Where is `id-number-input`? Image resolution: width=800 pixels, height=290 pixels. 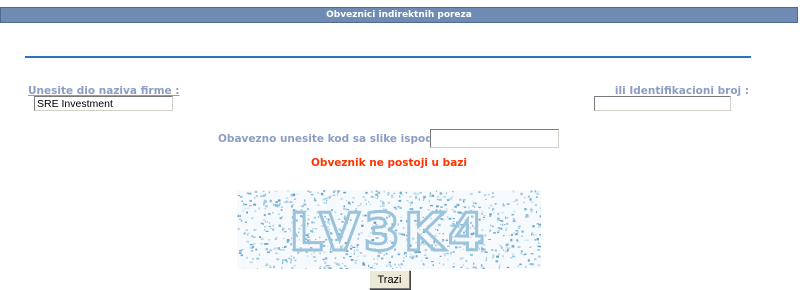 id-number-input is located at coordinates (662, 103).